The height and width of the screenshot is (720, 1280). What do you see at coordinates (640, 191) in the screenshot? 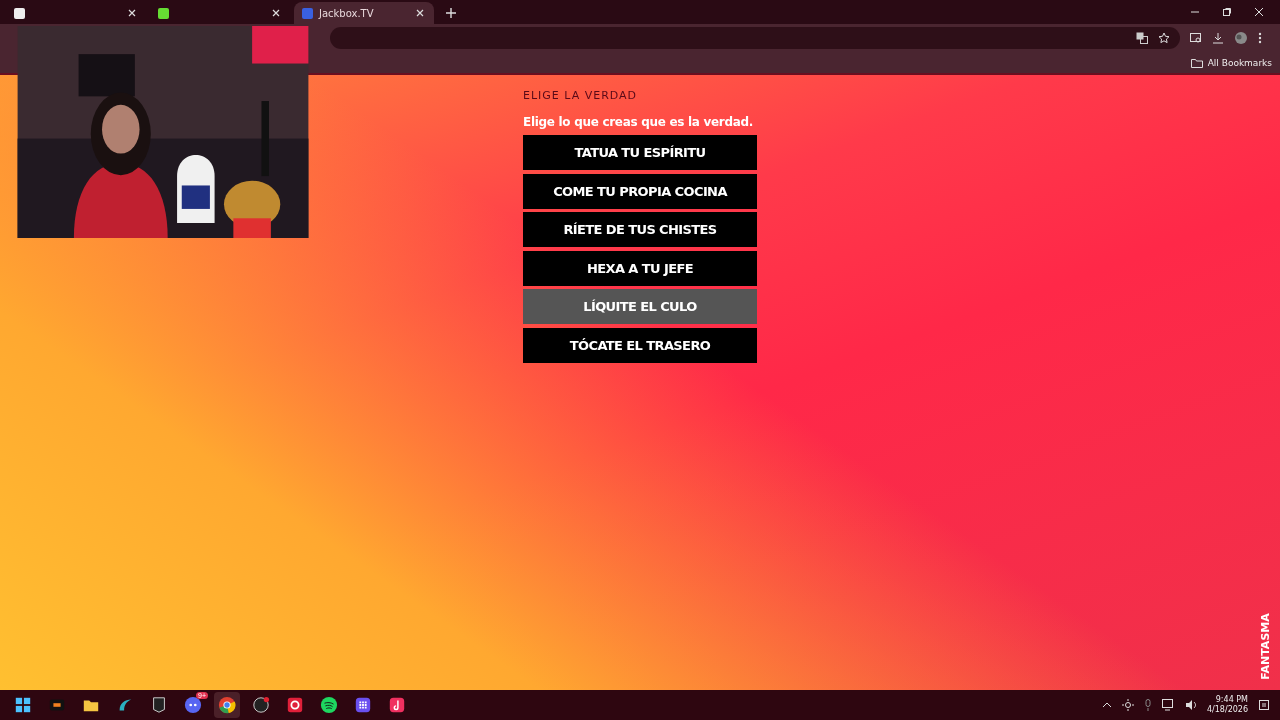
I see `answer-button: COME TU PROPIA COCINA` at bounding box center [640, 191].